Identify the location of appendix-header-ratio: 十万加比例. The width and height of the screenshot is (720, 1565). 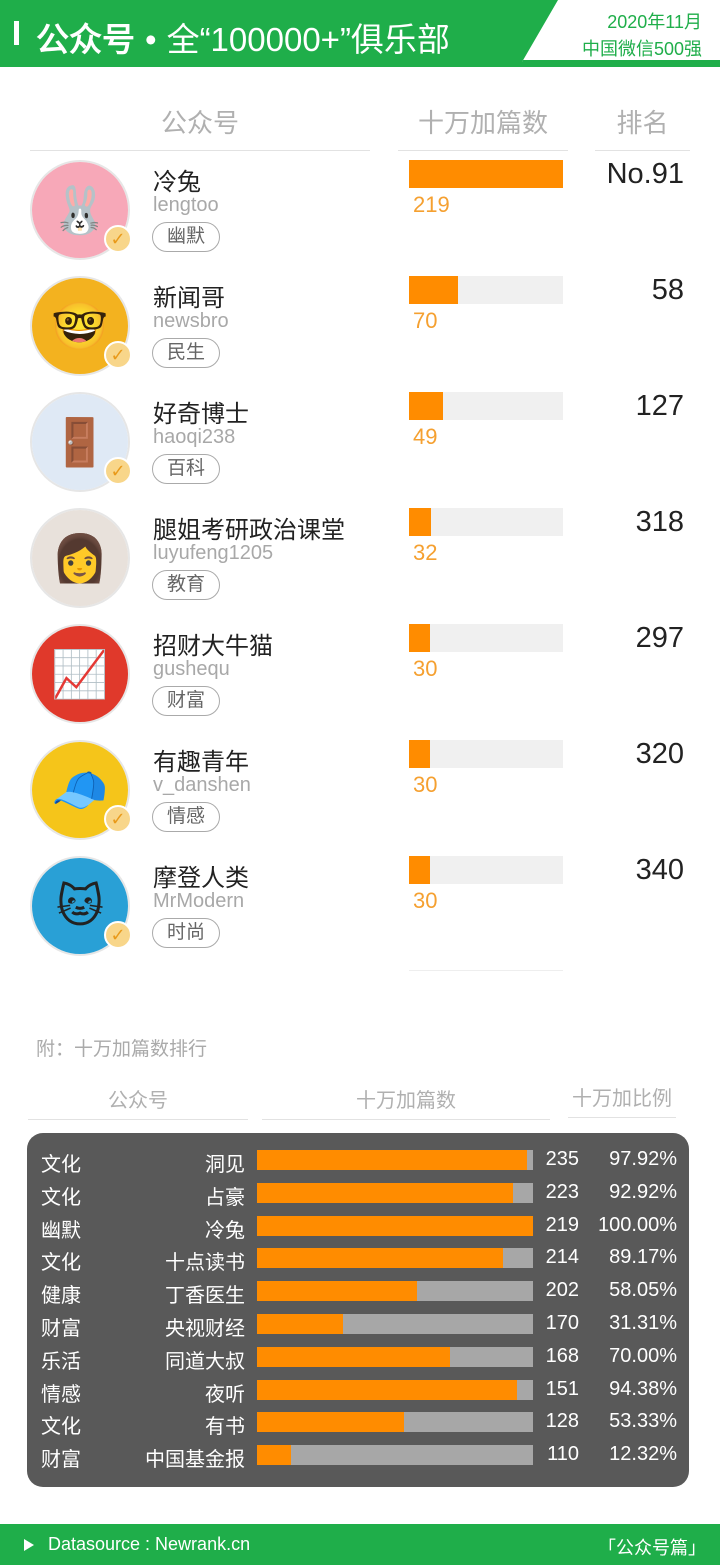
(622, 1100).